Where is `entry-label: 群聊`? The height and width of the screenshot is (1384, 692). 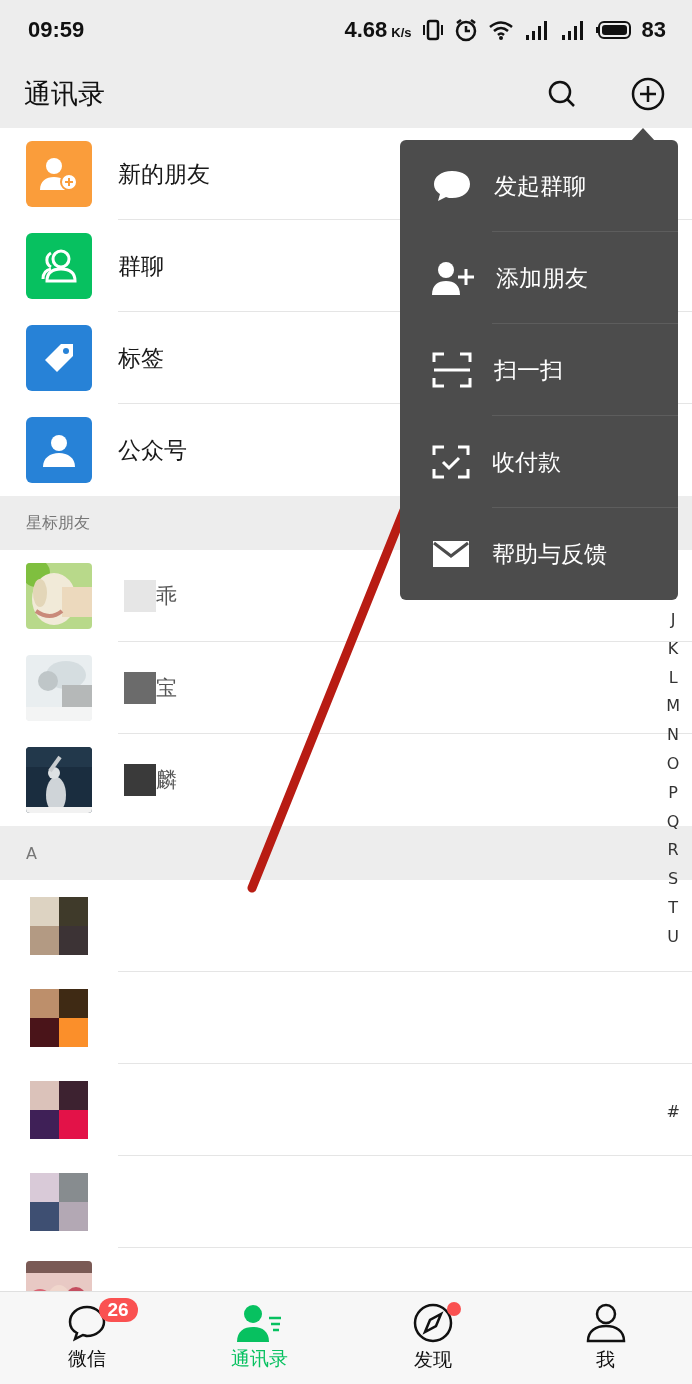 entry-label: 群聊 is located at coordinates (141, 266).